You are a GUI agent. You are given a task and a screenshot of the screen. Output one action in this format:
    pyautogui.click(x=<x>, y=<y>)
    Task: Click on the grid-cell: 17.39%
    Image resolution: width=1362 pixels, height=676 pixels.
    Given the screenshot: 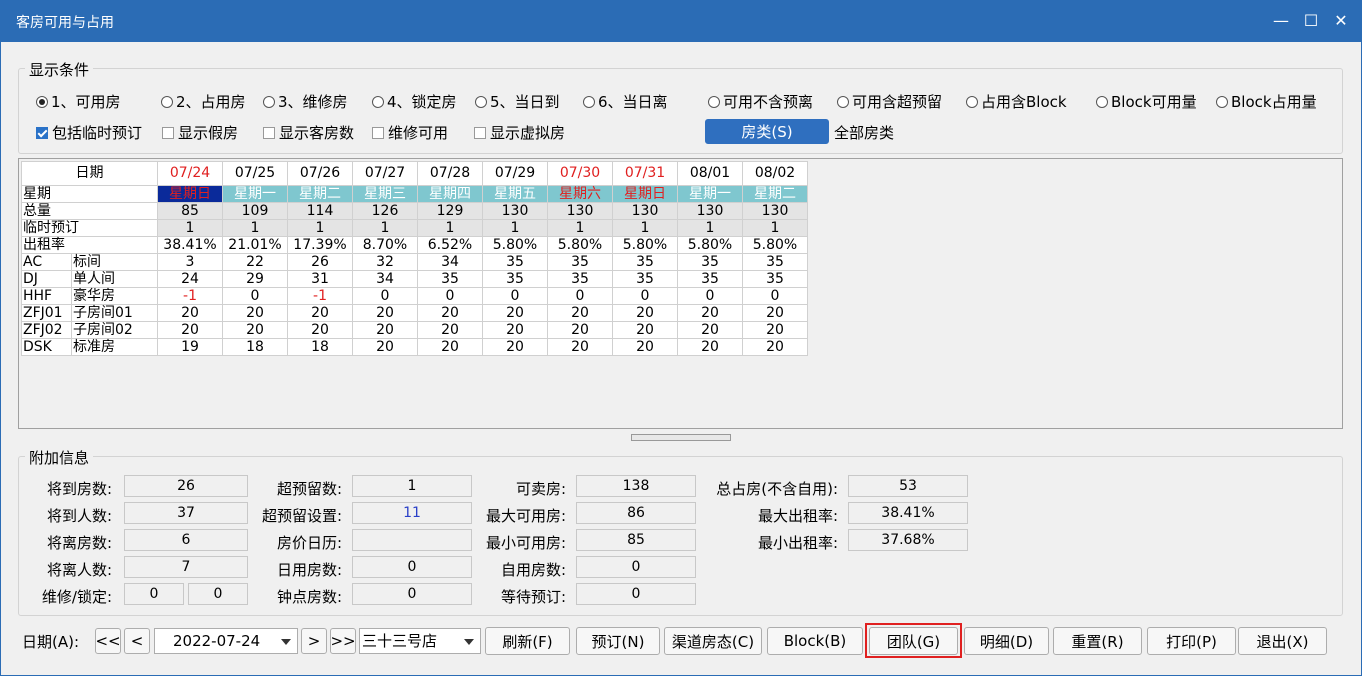 What is the action you would take?
    pyautogui.click(x=320, y=245)
    